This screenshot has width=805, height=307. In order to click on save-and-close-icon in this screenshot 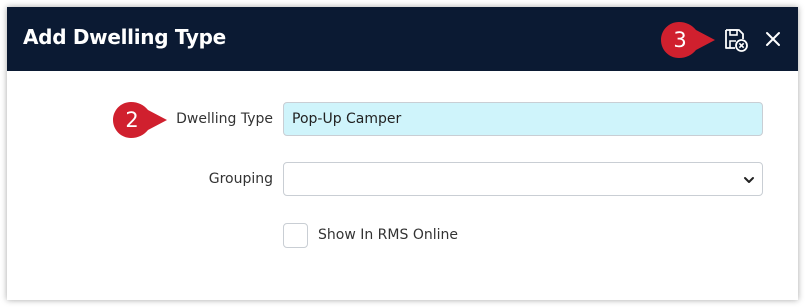, I will do `click(736, 40)`.